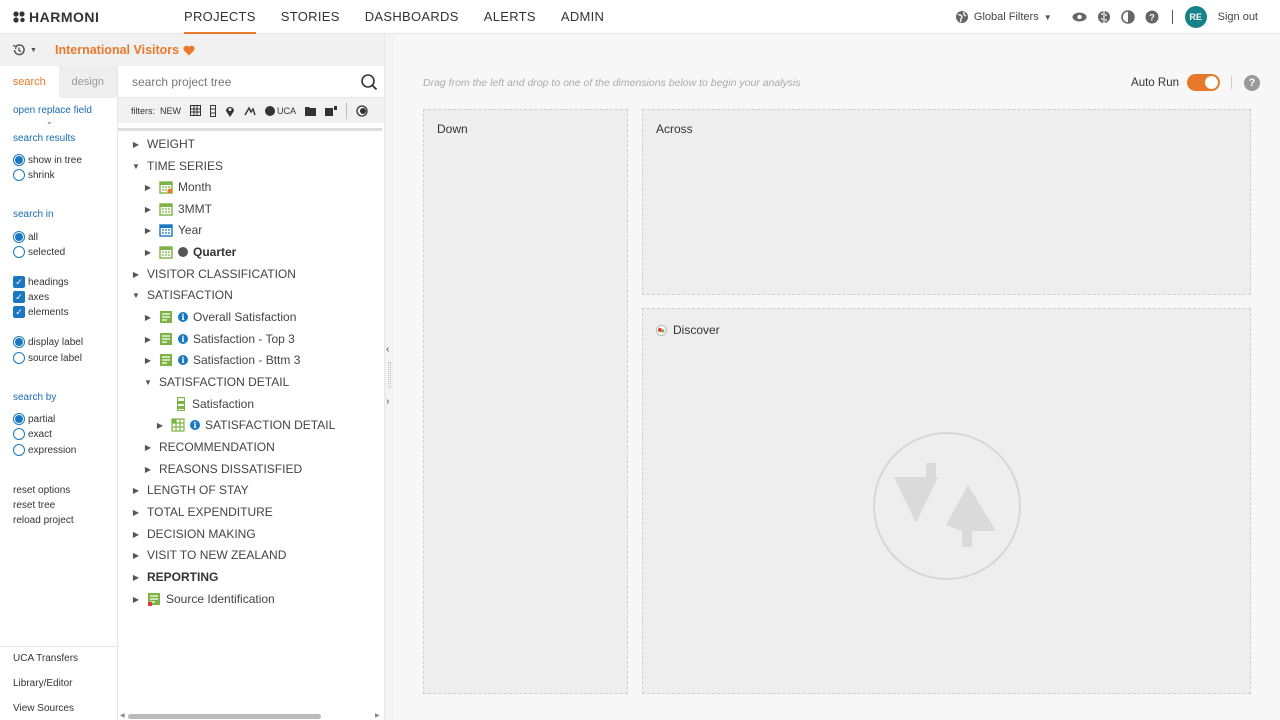 This screenshot has height=720, width=1280. Describe the element at coordinates (190, 490) in the screenshot. I see `tree-node-length-of-stay: ▶ LENGTH OF STAY` at that location.